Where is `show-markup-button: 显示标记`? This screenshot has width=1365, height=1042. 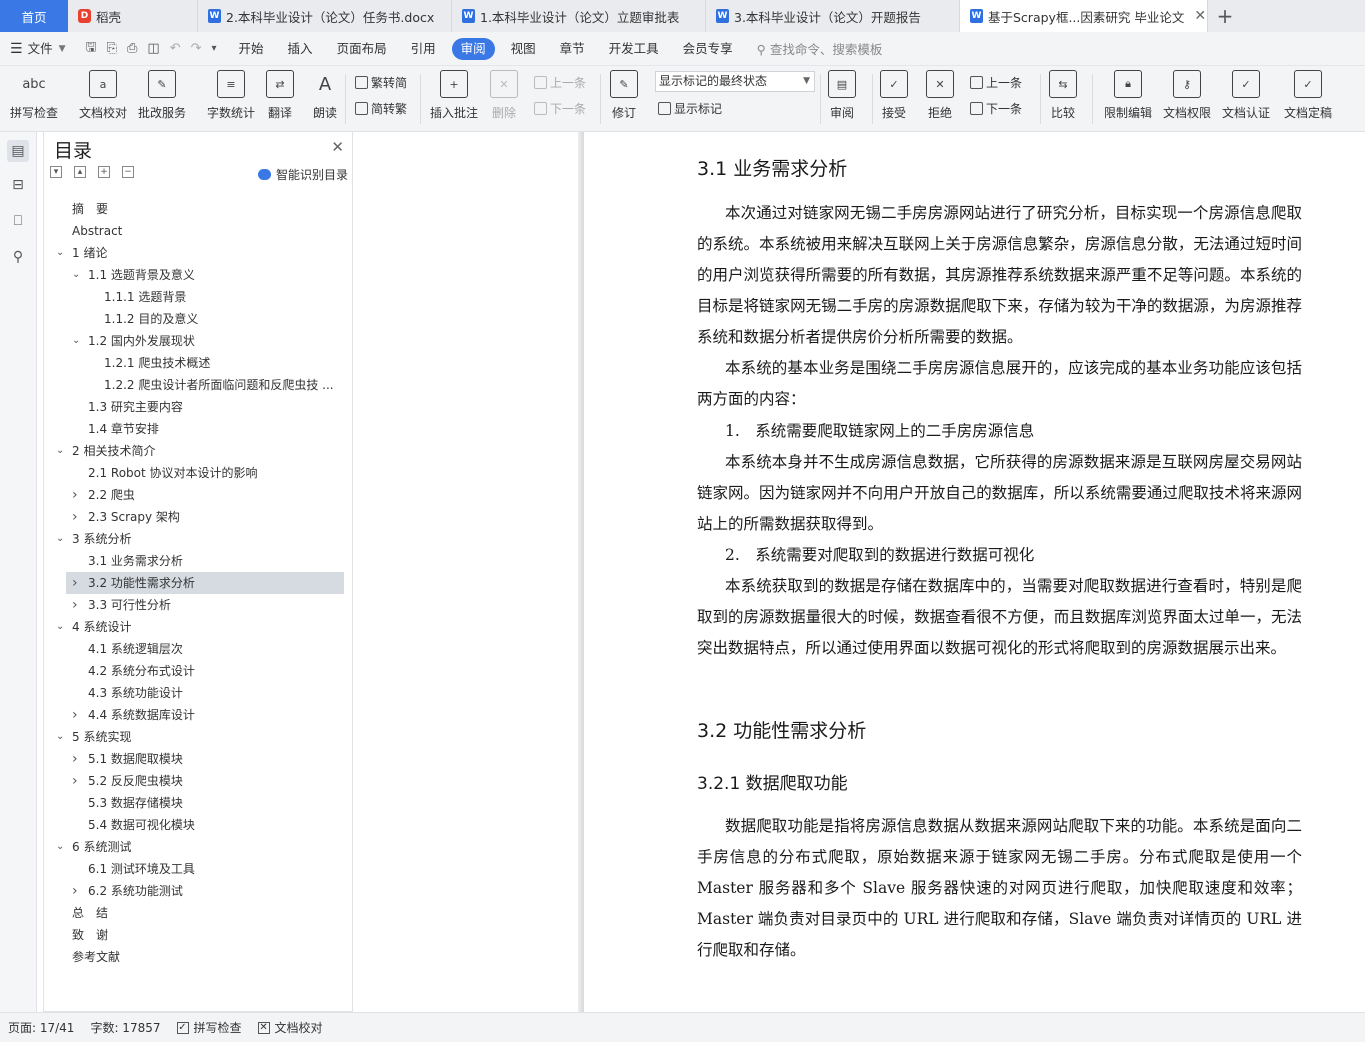 show-markup-button: 显示标记 is located at coordinates (690, 108).